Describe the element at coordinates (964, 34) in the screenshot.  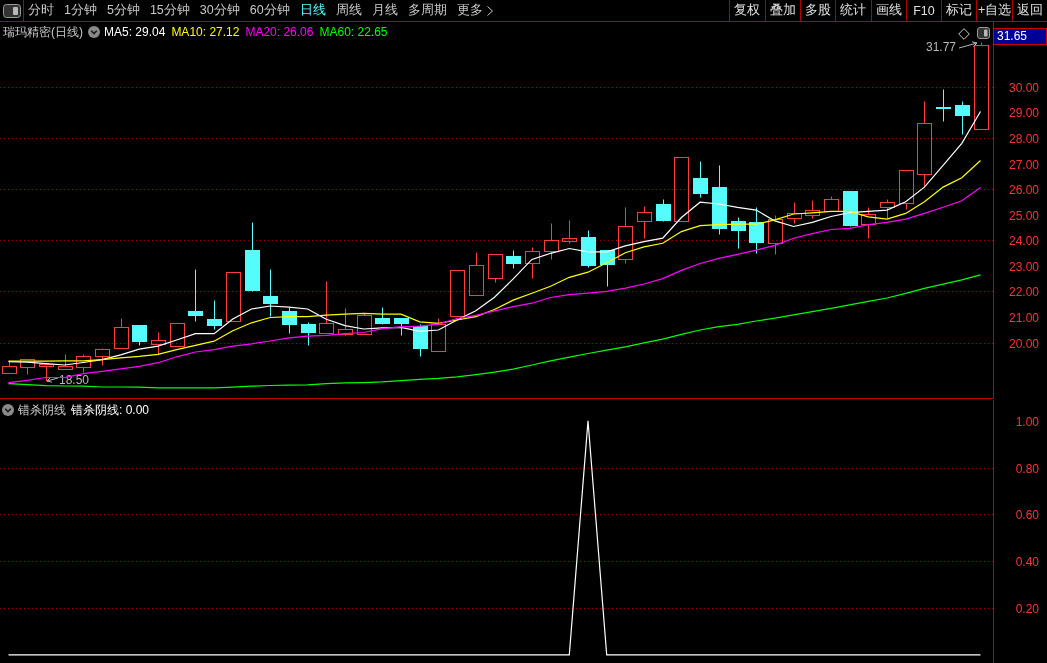
I see `diamond-icon` at that location.